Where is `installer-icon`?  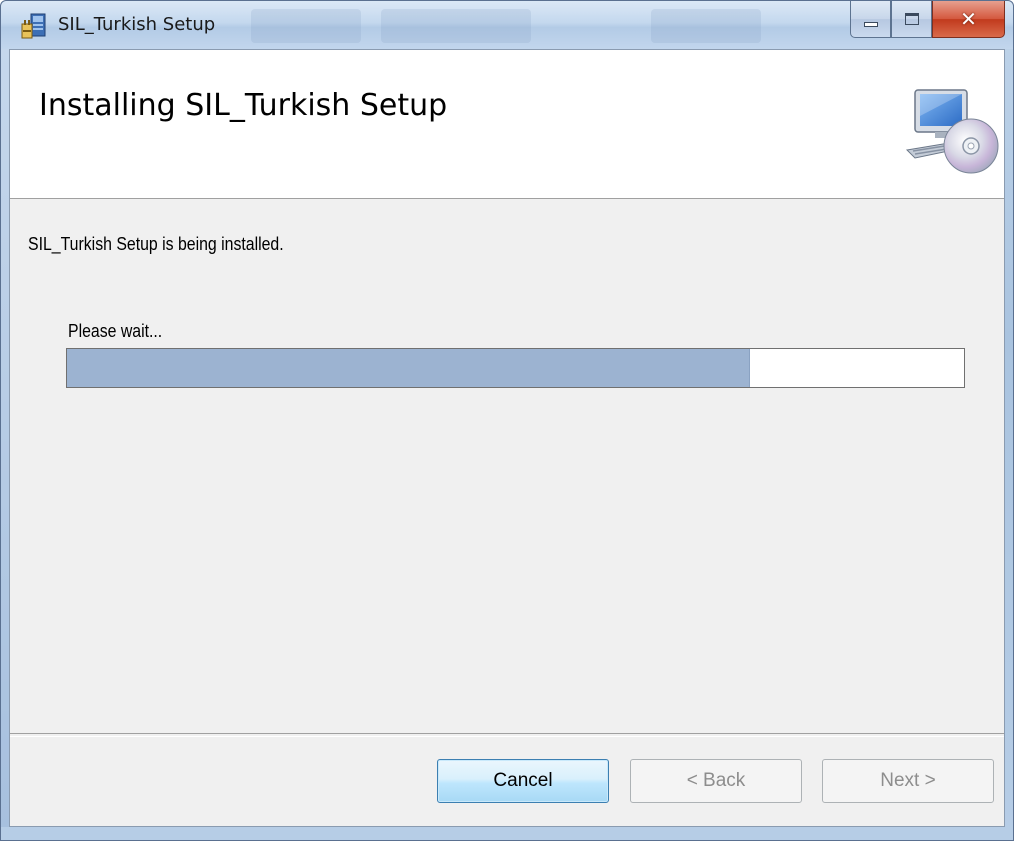
installer-icon is located at coordinates (33, 26).